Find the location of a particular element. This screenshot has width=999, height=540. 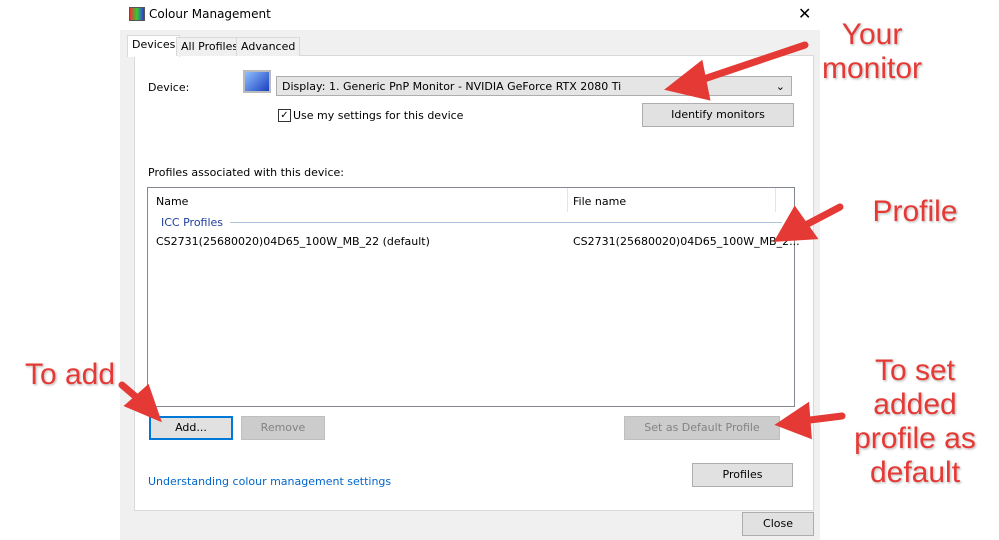

arrowhead-profile is located at coordinates (796, 223).